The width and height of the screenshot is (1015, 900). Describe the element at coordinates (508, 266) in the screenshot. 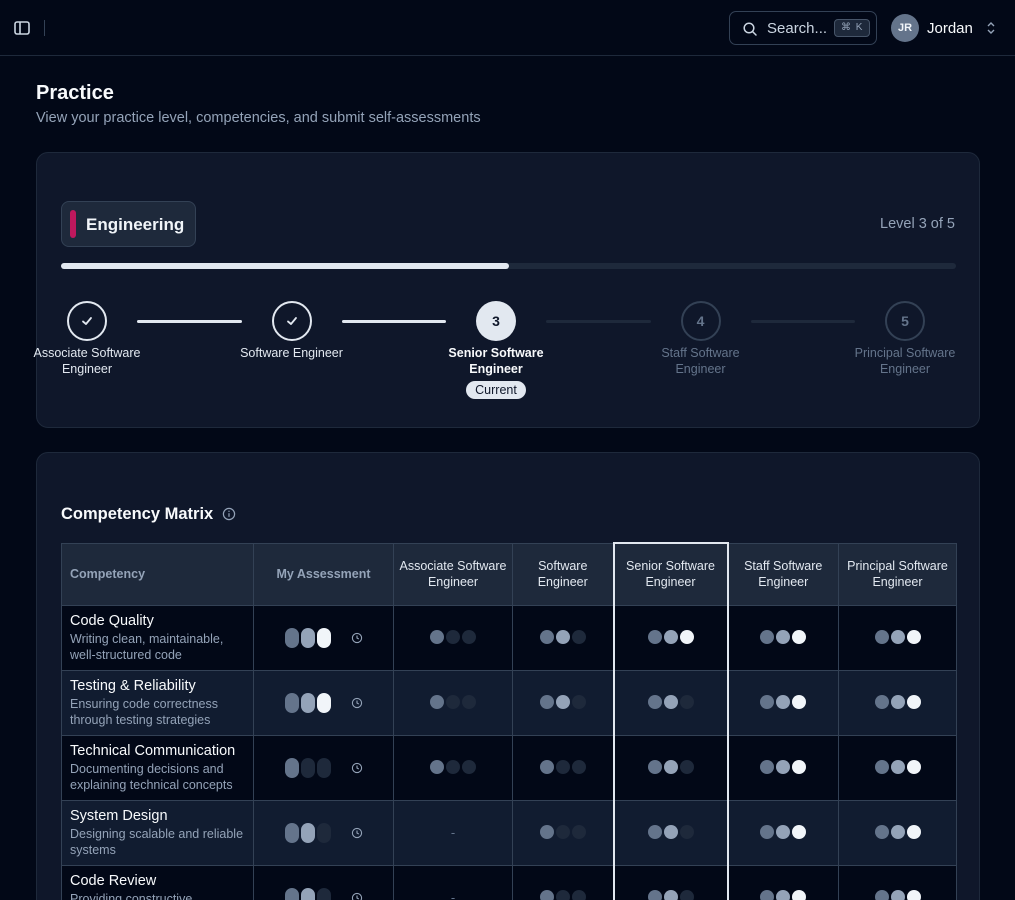

I see `level-progress-bar` at that location.